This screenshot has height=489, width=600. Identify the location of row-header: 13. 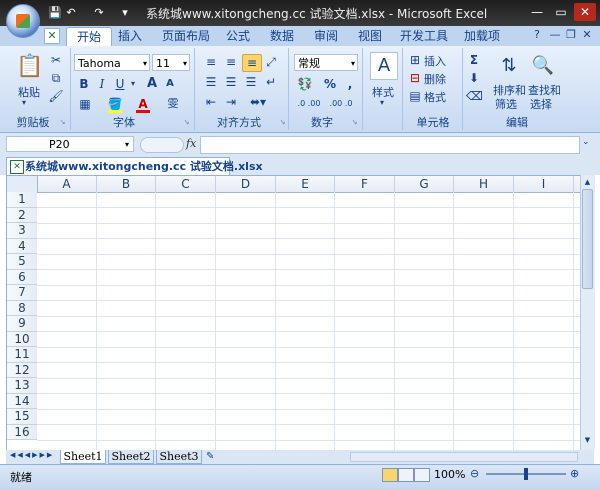
(22, 386).